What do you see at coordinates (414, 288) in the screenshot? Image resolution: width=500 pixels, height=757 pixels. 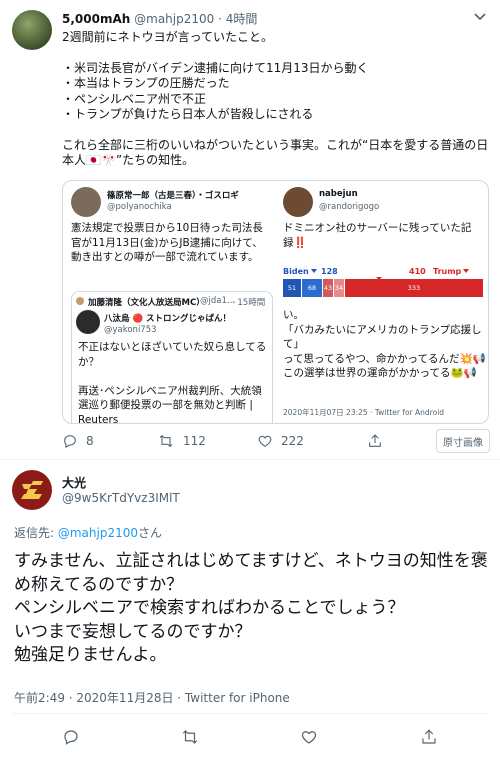 I see `trump-segment: 333` at bounding box center [414, 288].